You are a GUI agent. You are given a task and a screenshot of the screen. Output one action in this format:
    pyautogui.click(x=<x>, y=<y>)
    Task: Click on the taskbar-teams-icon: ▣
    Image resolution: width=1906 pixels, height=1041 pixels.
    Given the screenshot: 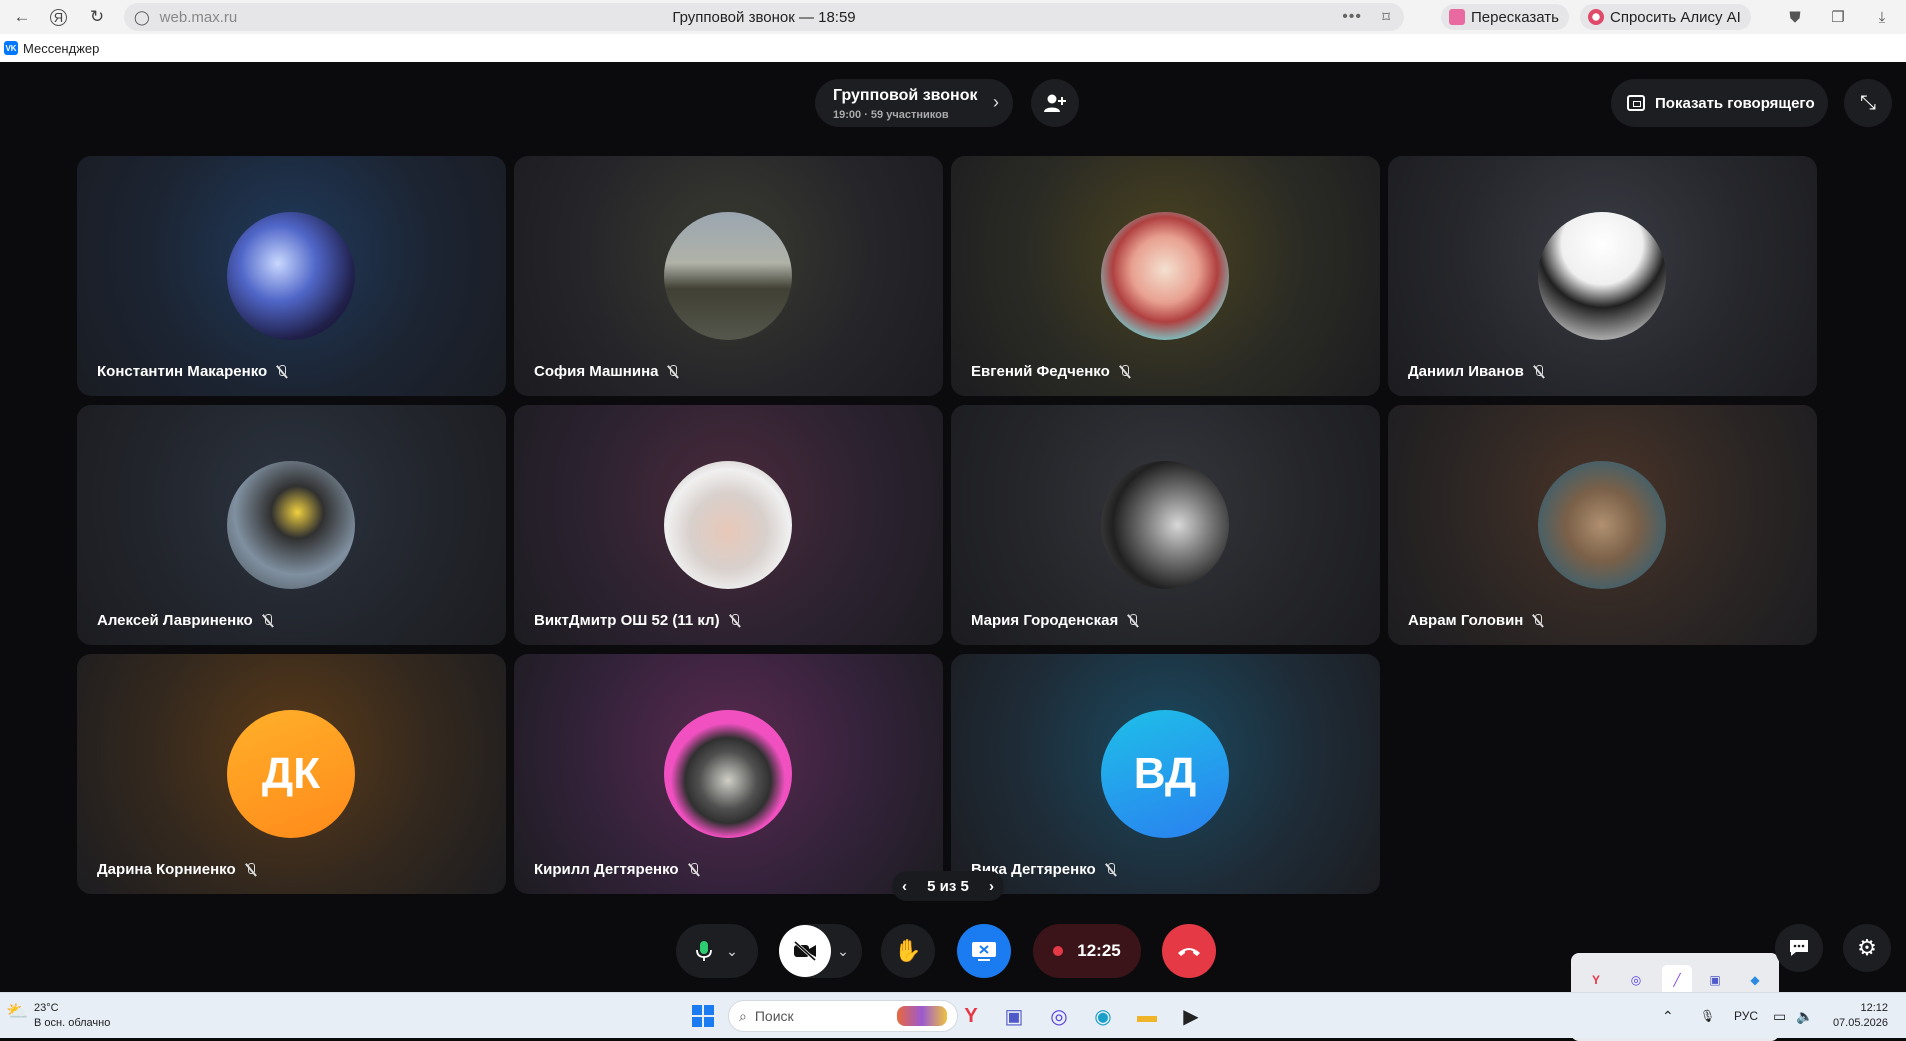 What is the action you would take?
    pyautogui.click(x=1014, y=1016)
    